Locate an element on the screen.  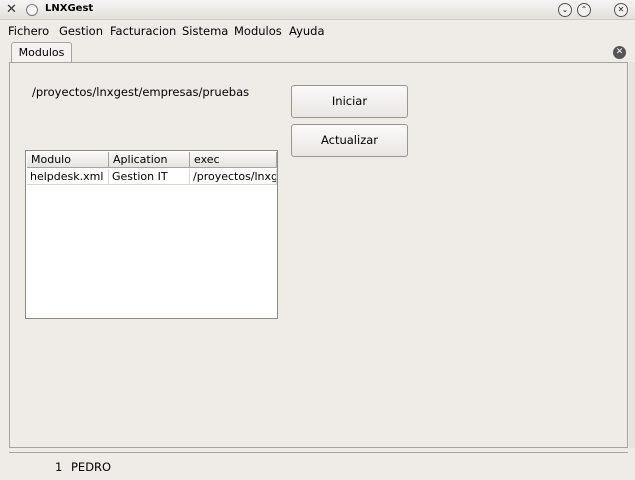
column-header-aplication: Aplication is located at coordinates (149, 160).